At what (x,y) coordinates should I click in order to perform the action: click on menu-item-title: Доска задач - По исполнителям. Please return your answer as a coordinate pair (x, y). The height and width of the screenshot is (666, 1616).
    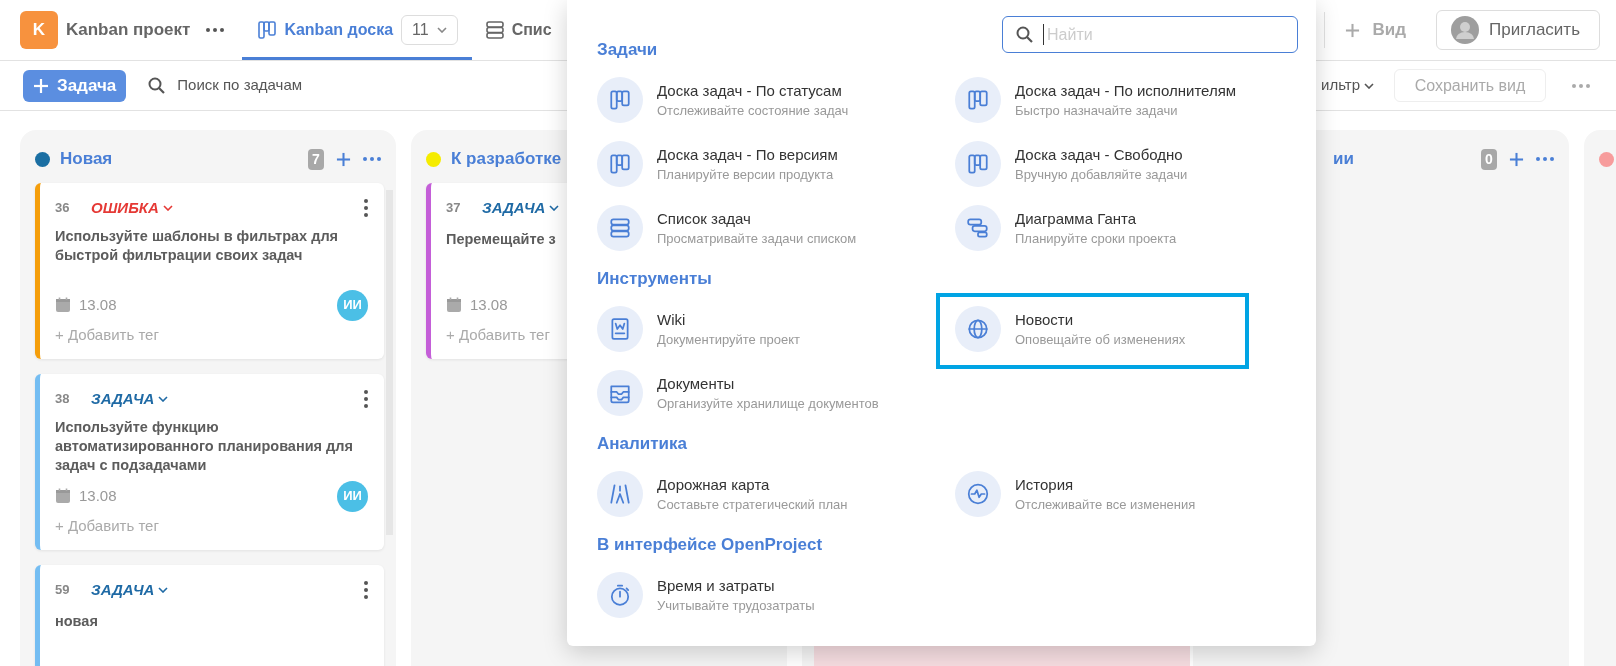
    Looking at the image, I should click on (1126, 90).